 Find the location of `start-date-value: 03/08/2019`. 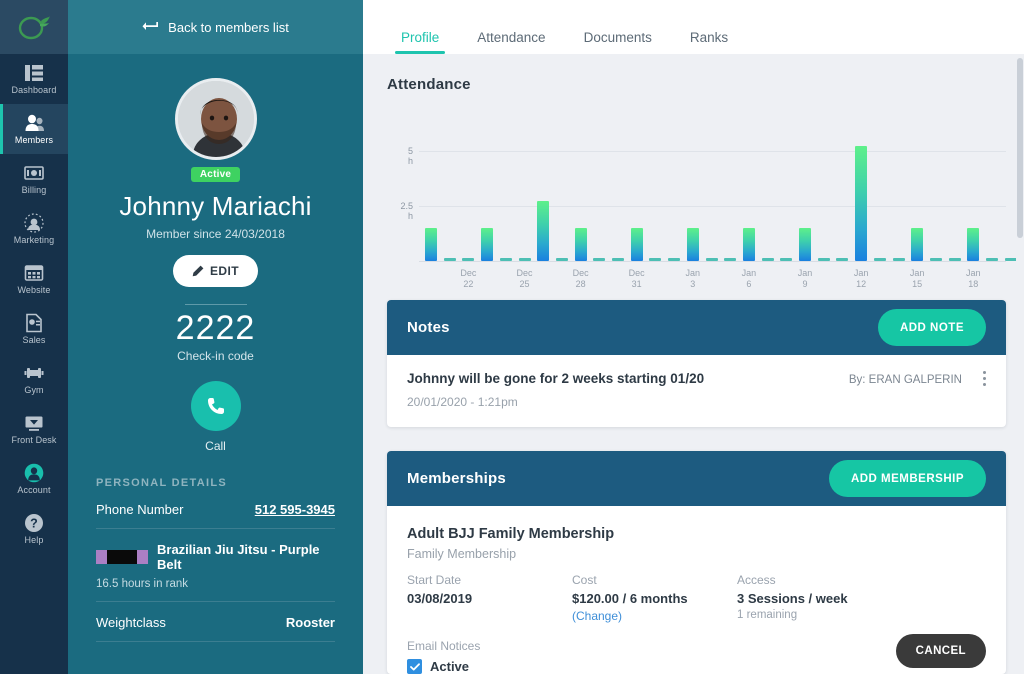

start-date-value: 03/08/2019 is located at coordinates (440, 598).